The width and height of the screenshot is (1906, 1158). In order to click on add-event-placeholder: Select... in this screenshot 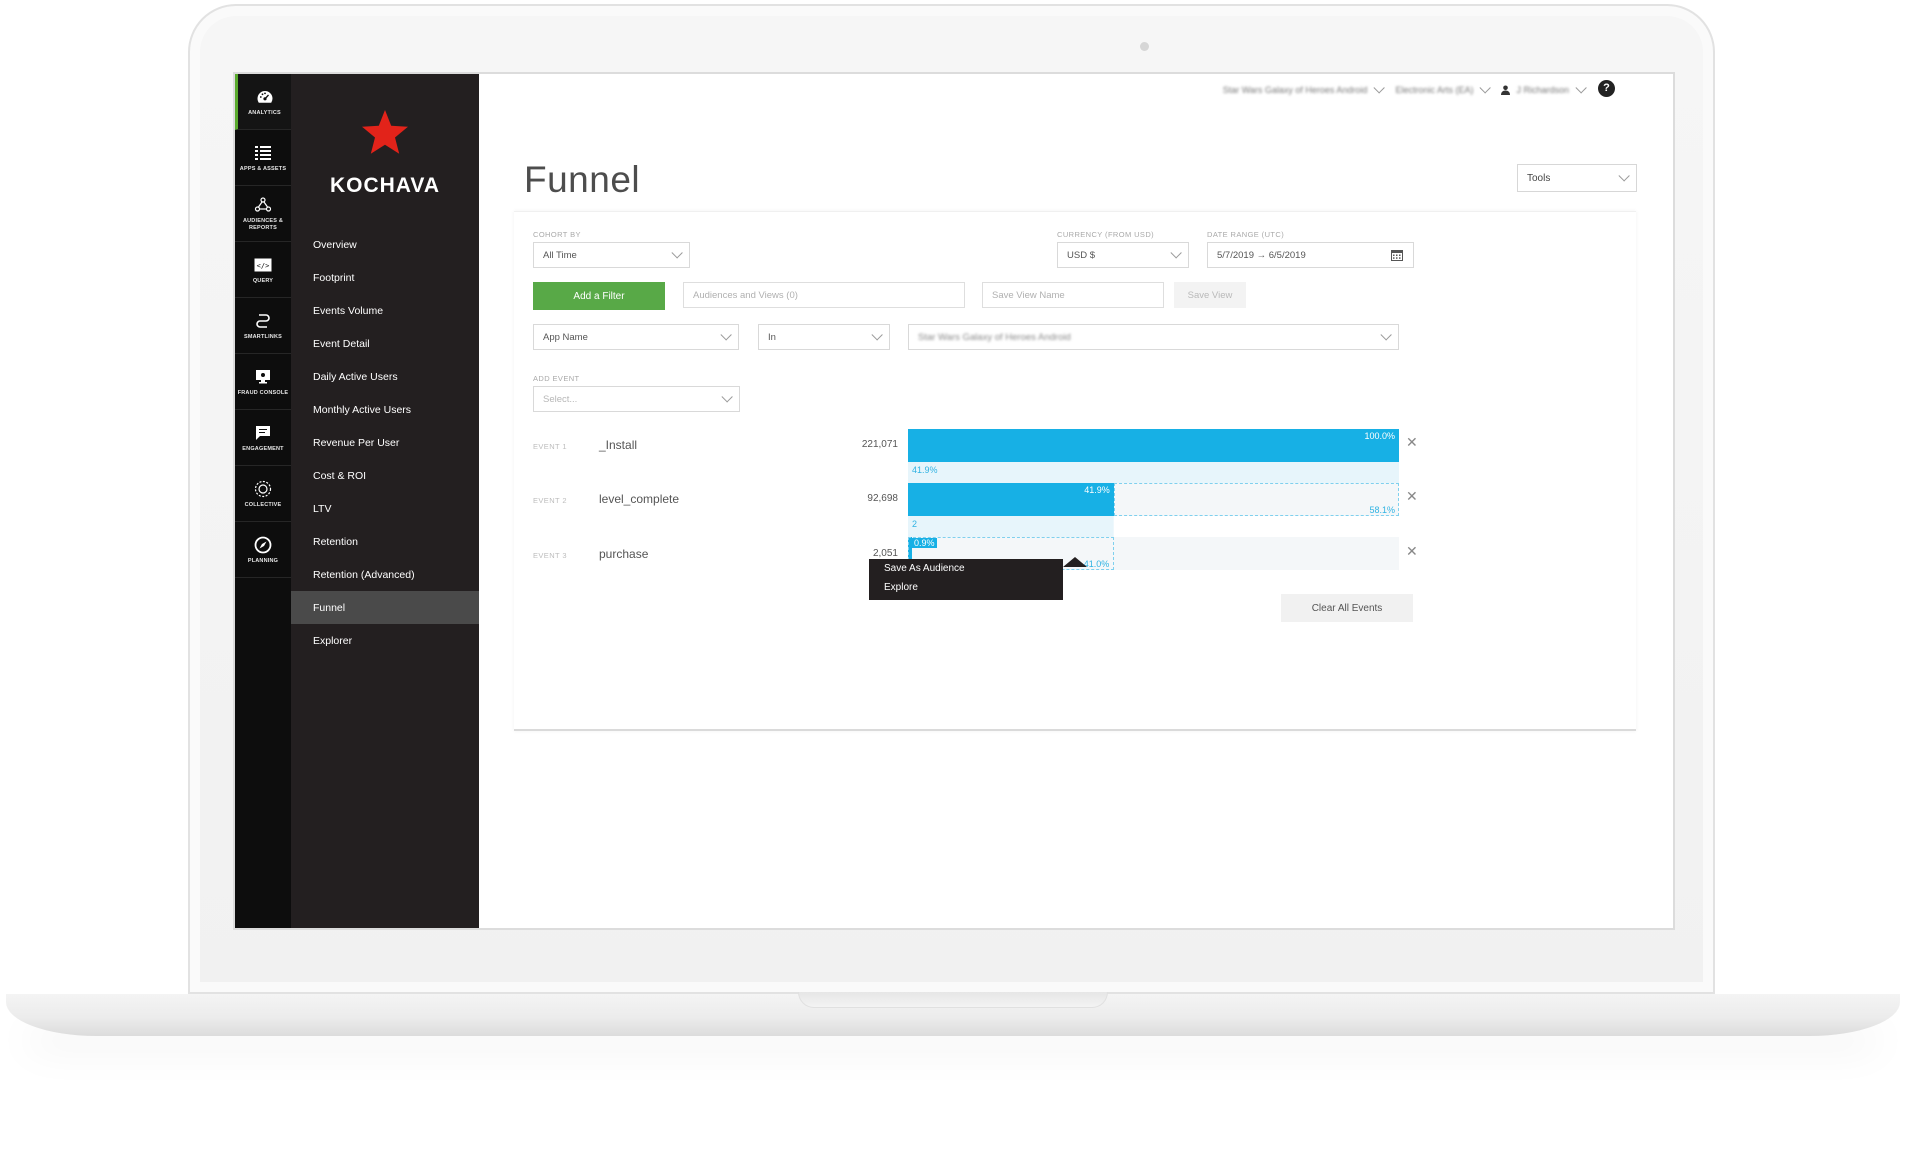, I will do `click(560, 399)`.